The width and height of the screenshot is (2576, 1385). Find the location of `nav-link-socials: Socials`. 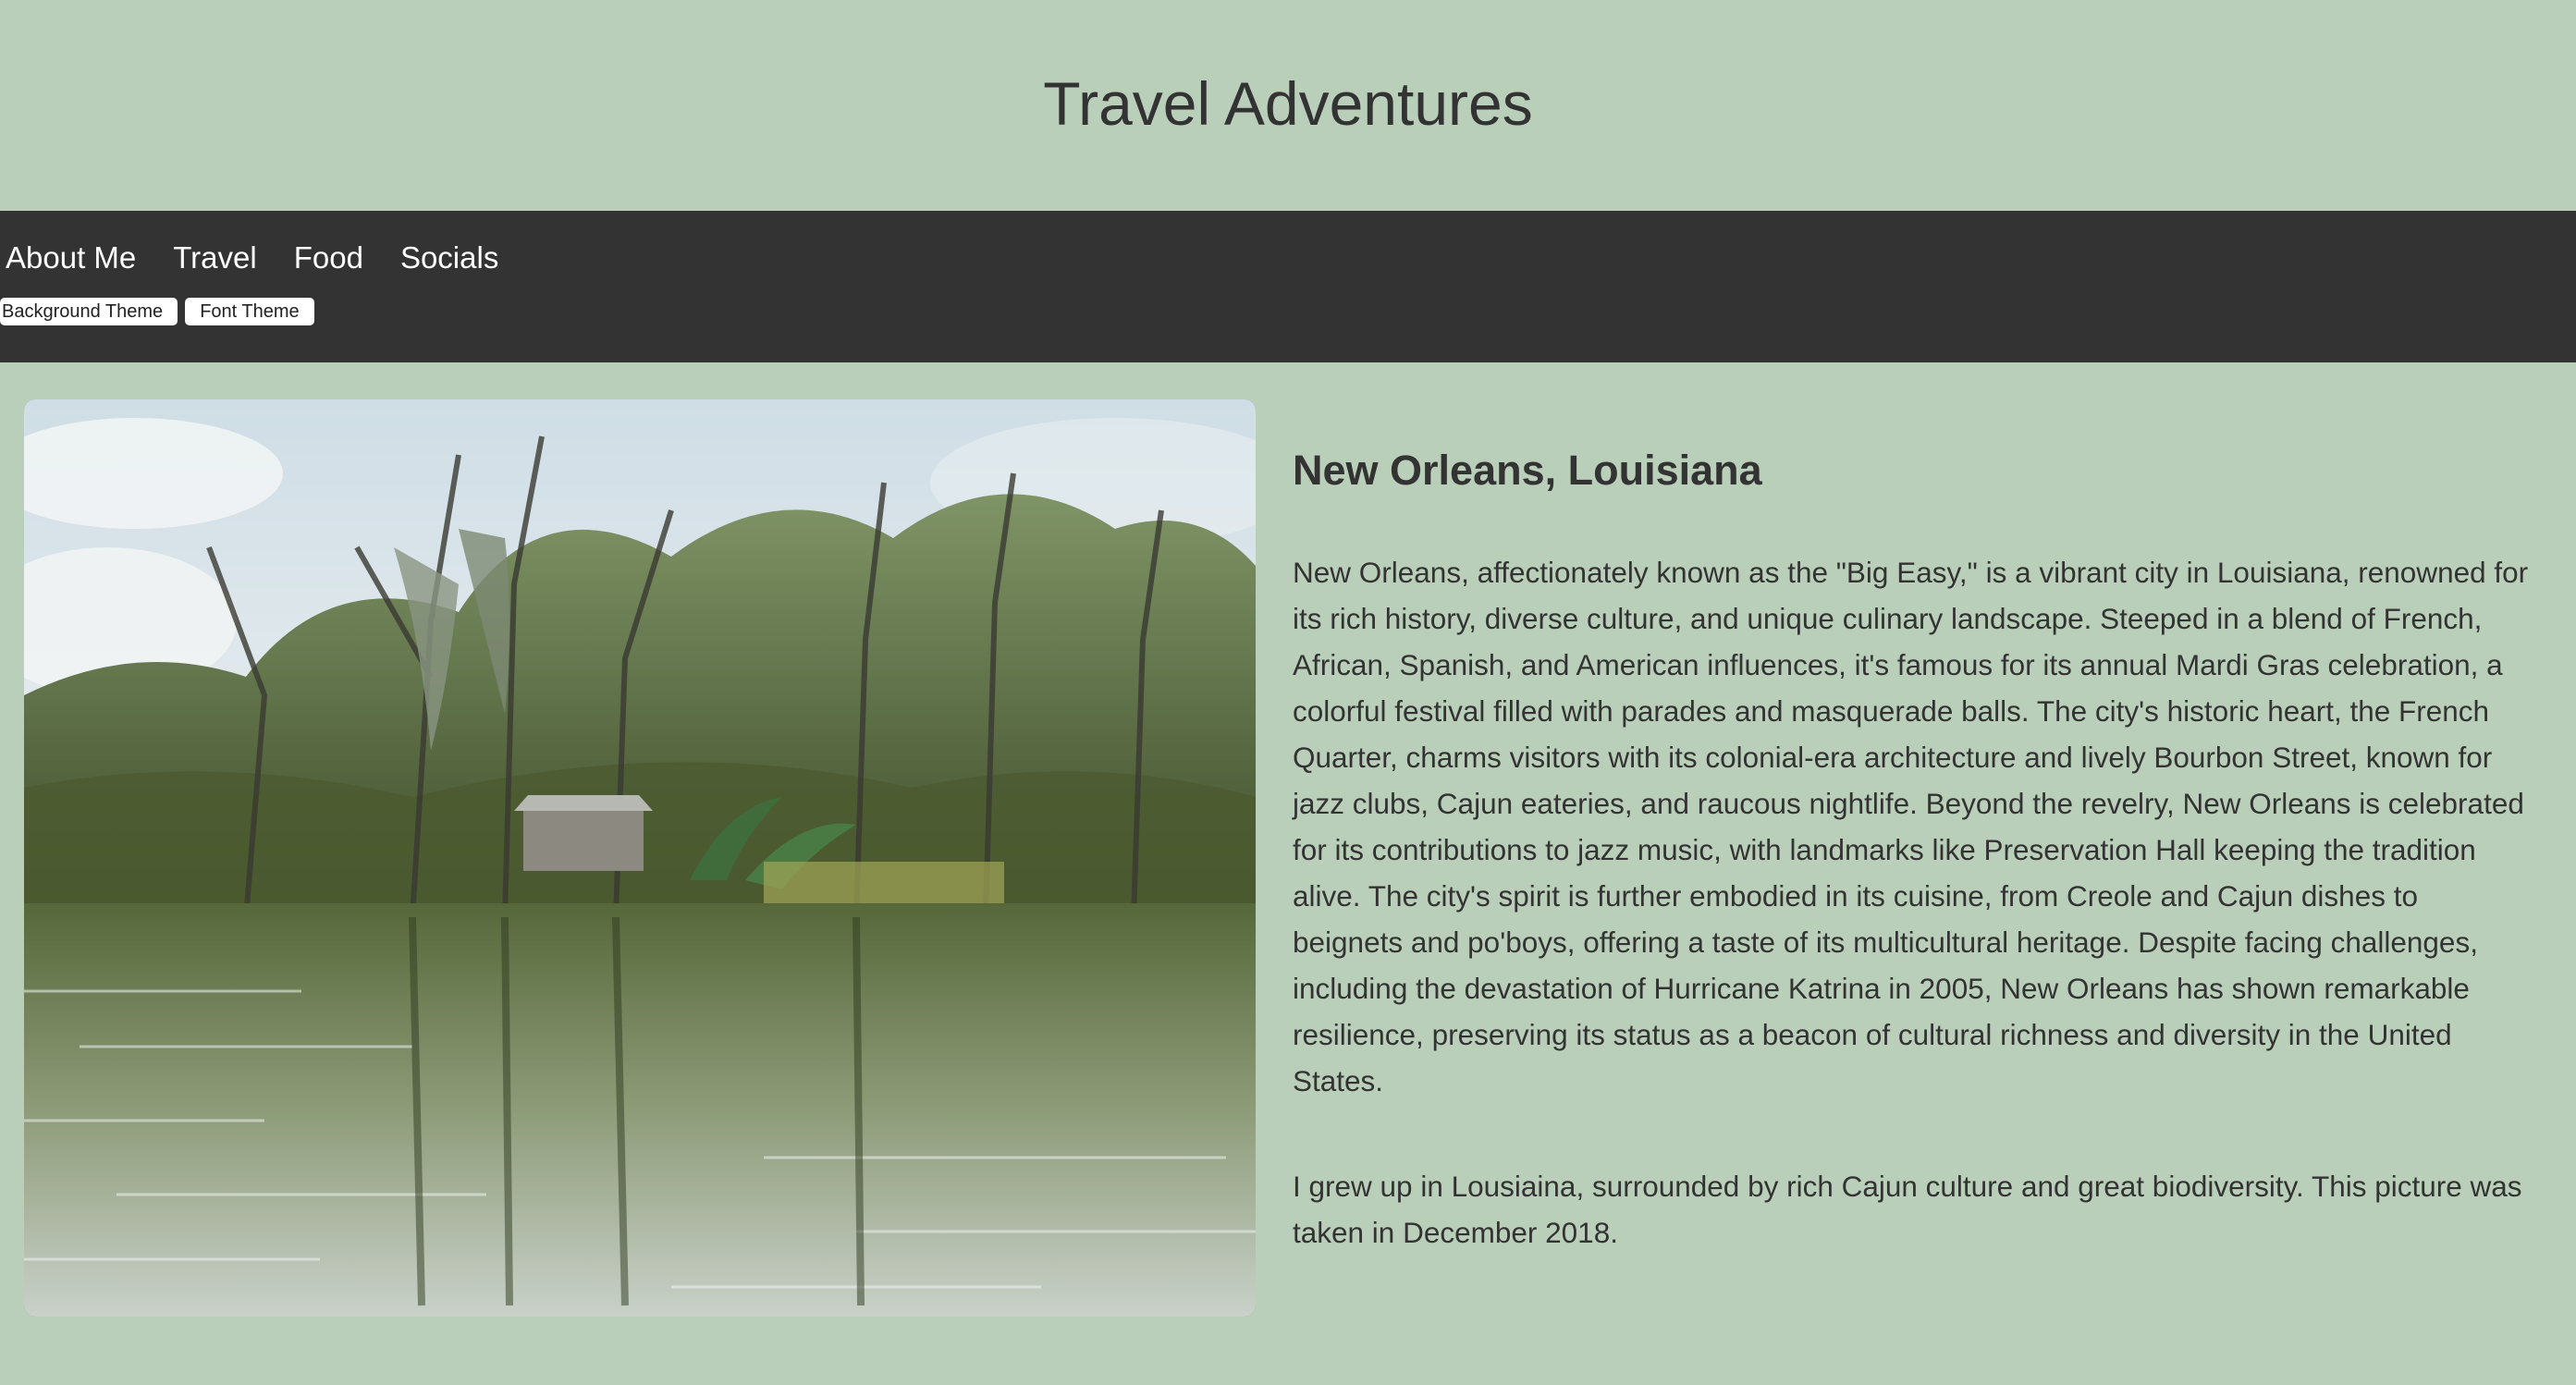

nav-link-socials: Socials is located at coordinates (449, 258).